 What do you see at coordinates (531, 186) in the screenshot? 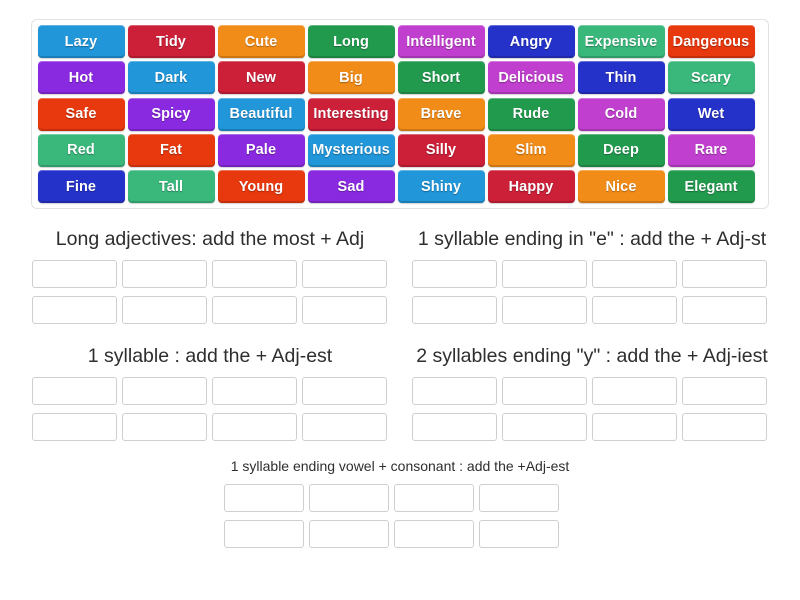
I see `draggable-word-tile: Happy` at bounding box center [531, 186].